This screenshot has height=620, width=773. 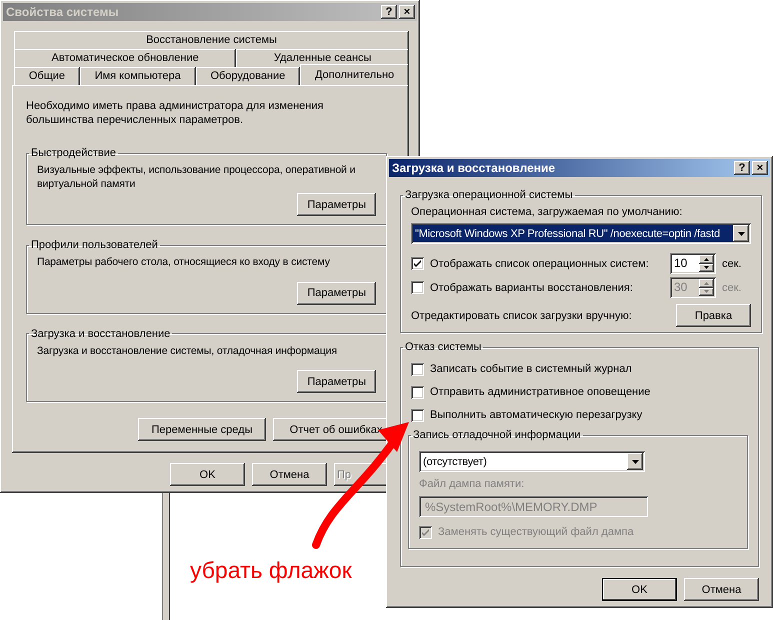 I want to click on group-title: Загрузка операционной системы, so click(x=489, y=195).